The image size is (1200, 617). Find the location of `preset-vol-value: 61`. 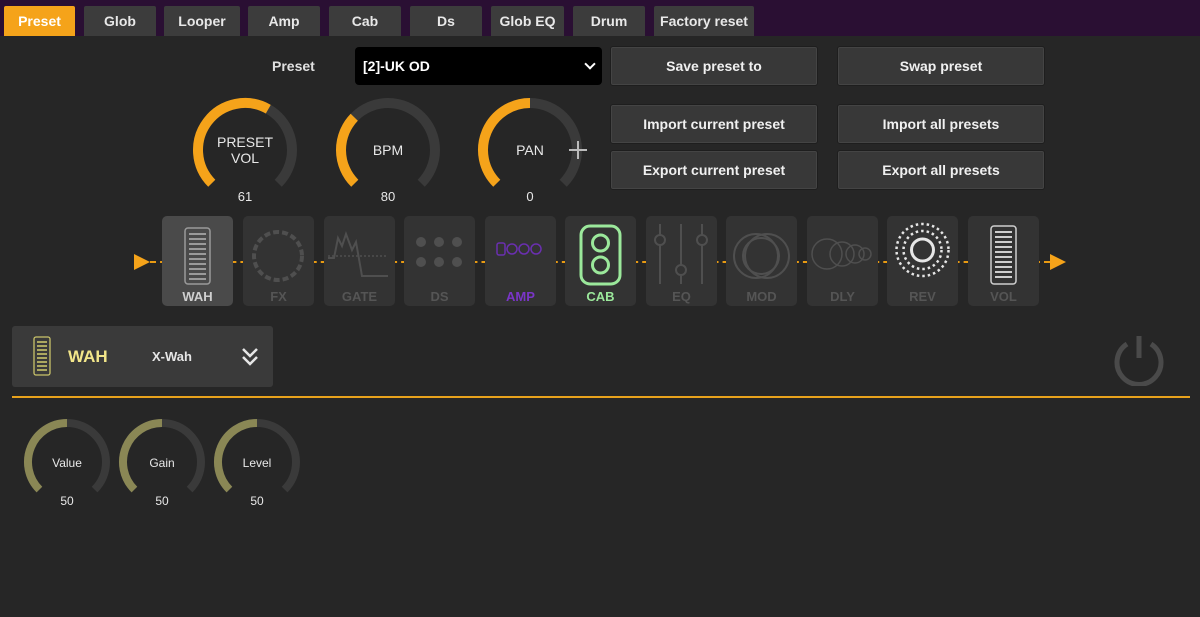

preset-vol-value: 61 is located at coordinates (245, 196).